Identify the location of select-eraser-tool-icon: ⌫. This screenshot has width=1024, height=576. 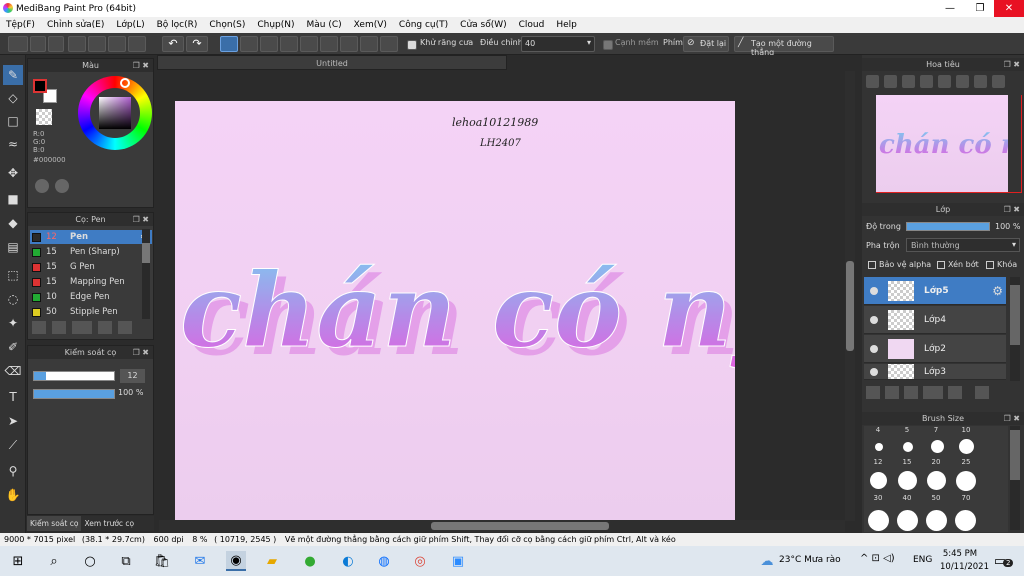
(13, 371).